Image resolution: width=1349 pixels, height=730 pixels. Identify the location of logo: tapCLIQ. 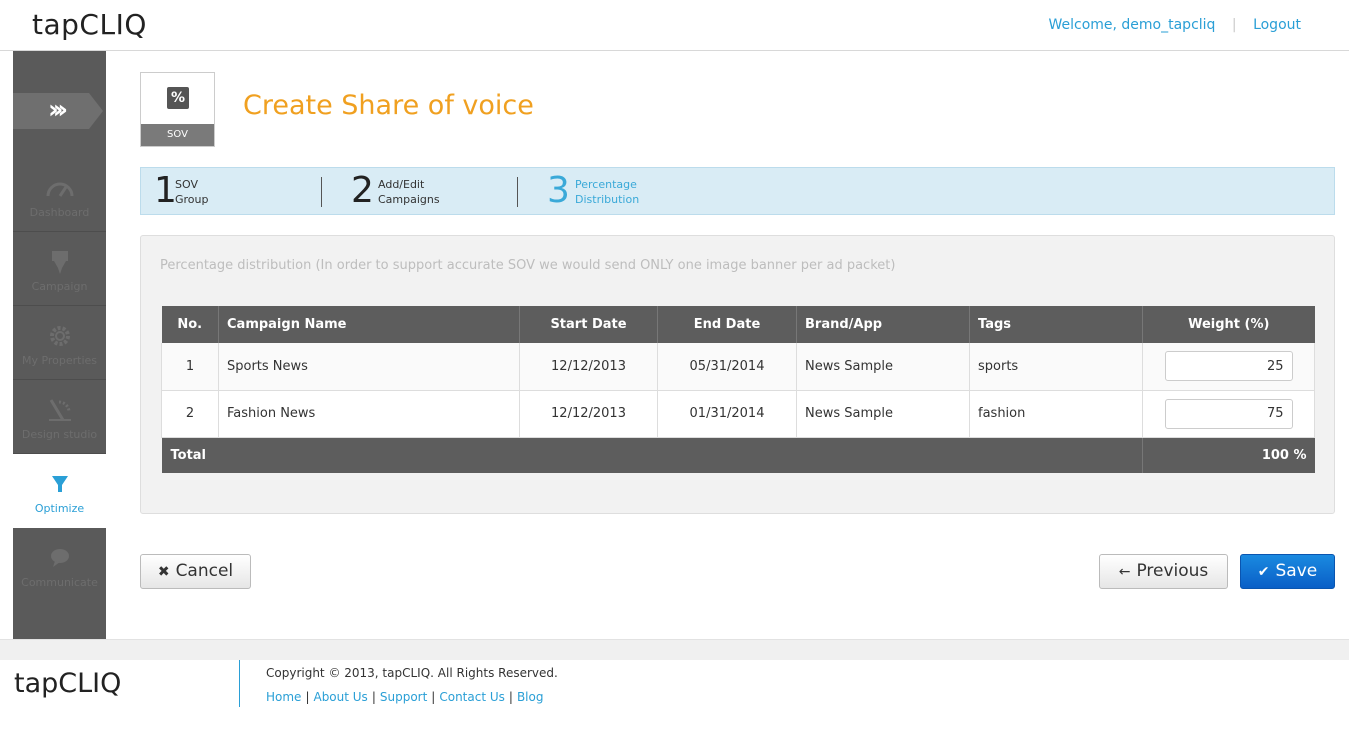
(89, 24).